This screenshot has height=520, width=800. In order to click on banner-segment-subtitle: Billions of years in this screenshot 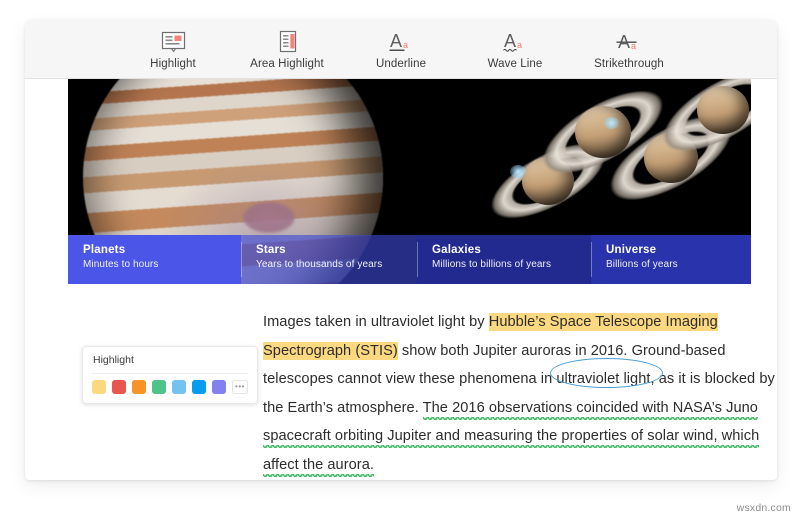, I will do `click(642, 264)`.